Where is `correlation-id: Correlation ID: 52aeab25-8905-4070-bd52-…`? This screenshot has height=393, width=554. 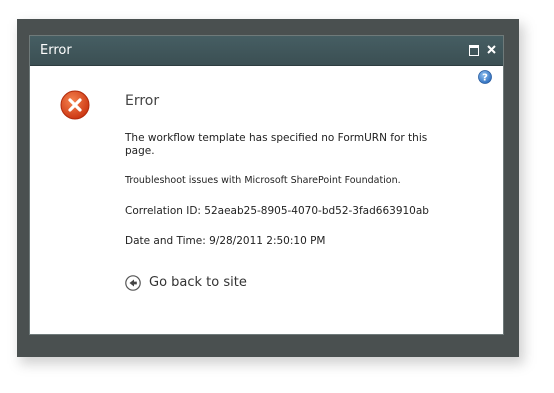
correlation-id: Correlation ID: 52aeab25-8905-4070-bd52-… is located at coordinates (277, 211).